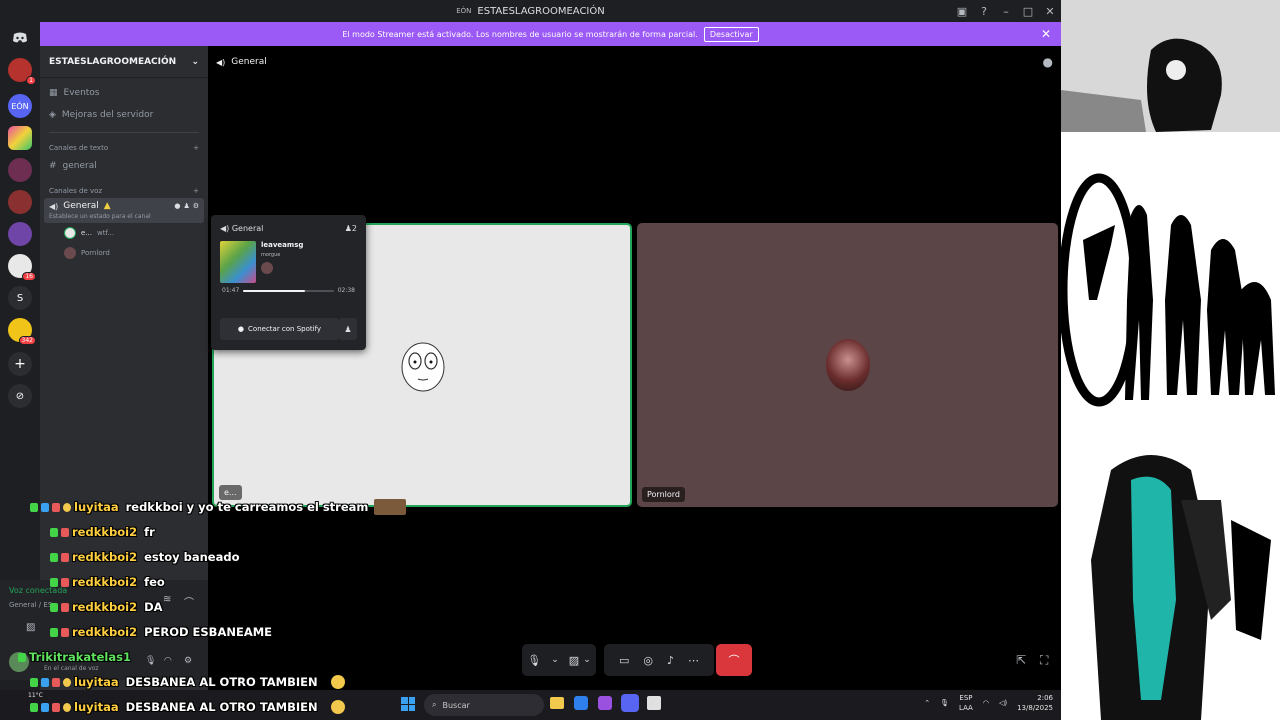 This screenshot has height=720, width=1280. I want to click on file-explorer-icon, so click(557, 703).